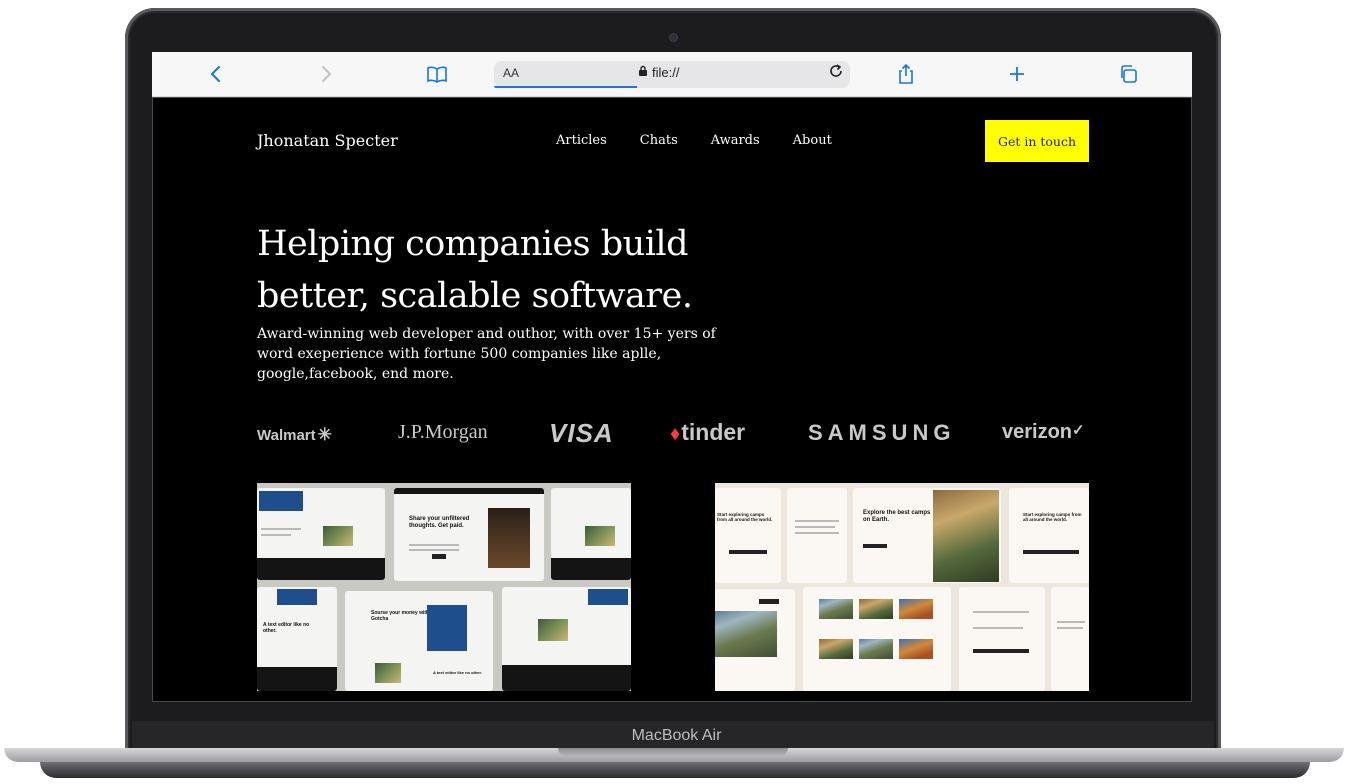  Describe the element at coordinates (673, 752) in the screenshot. I see `laptop-base-notch` at that location.